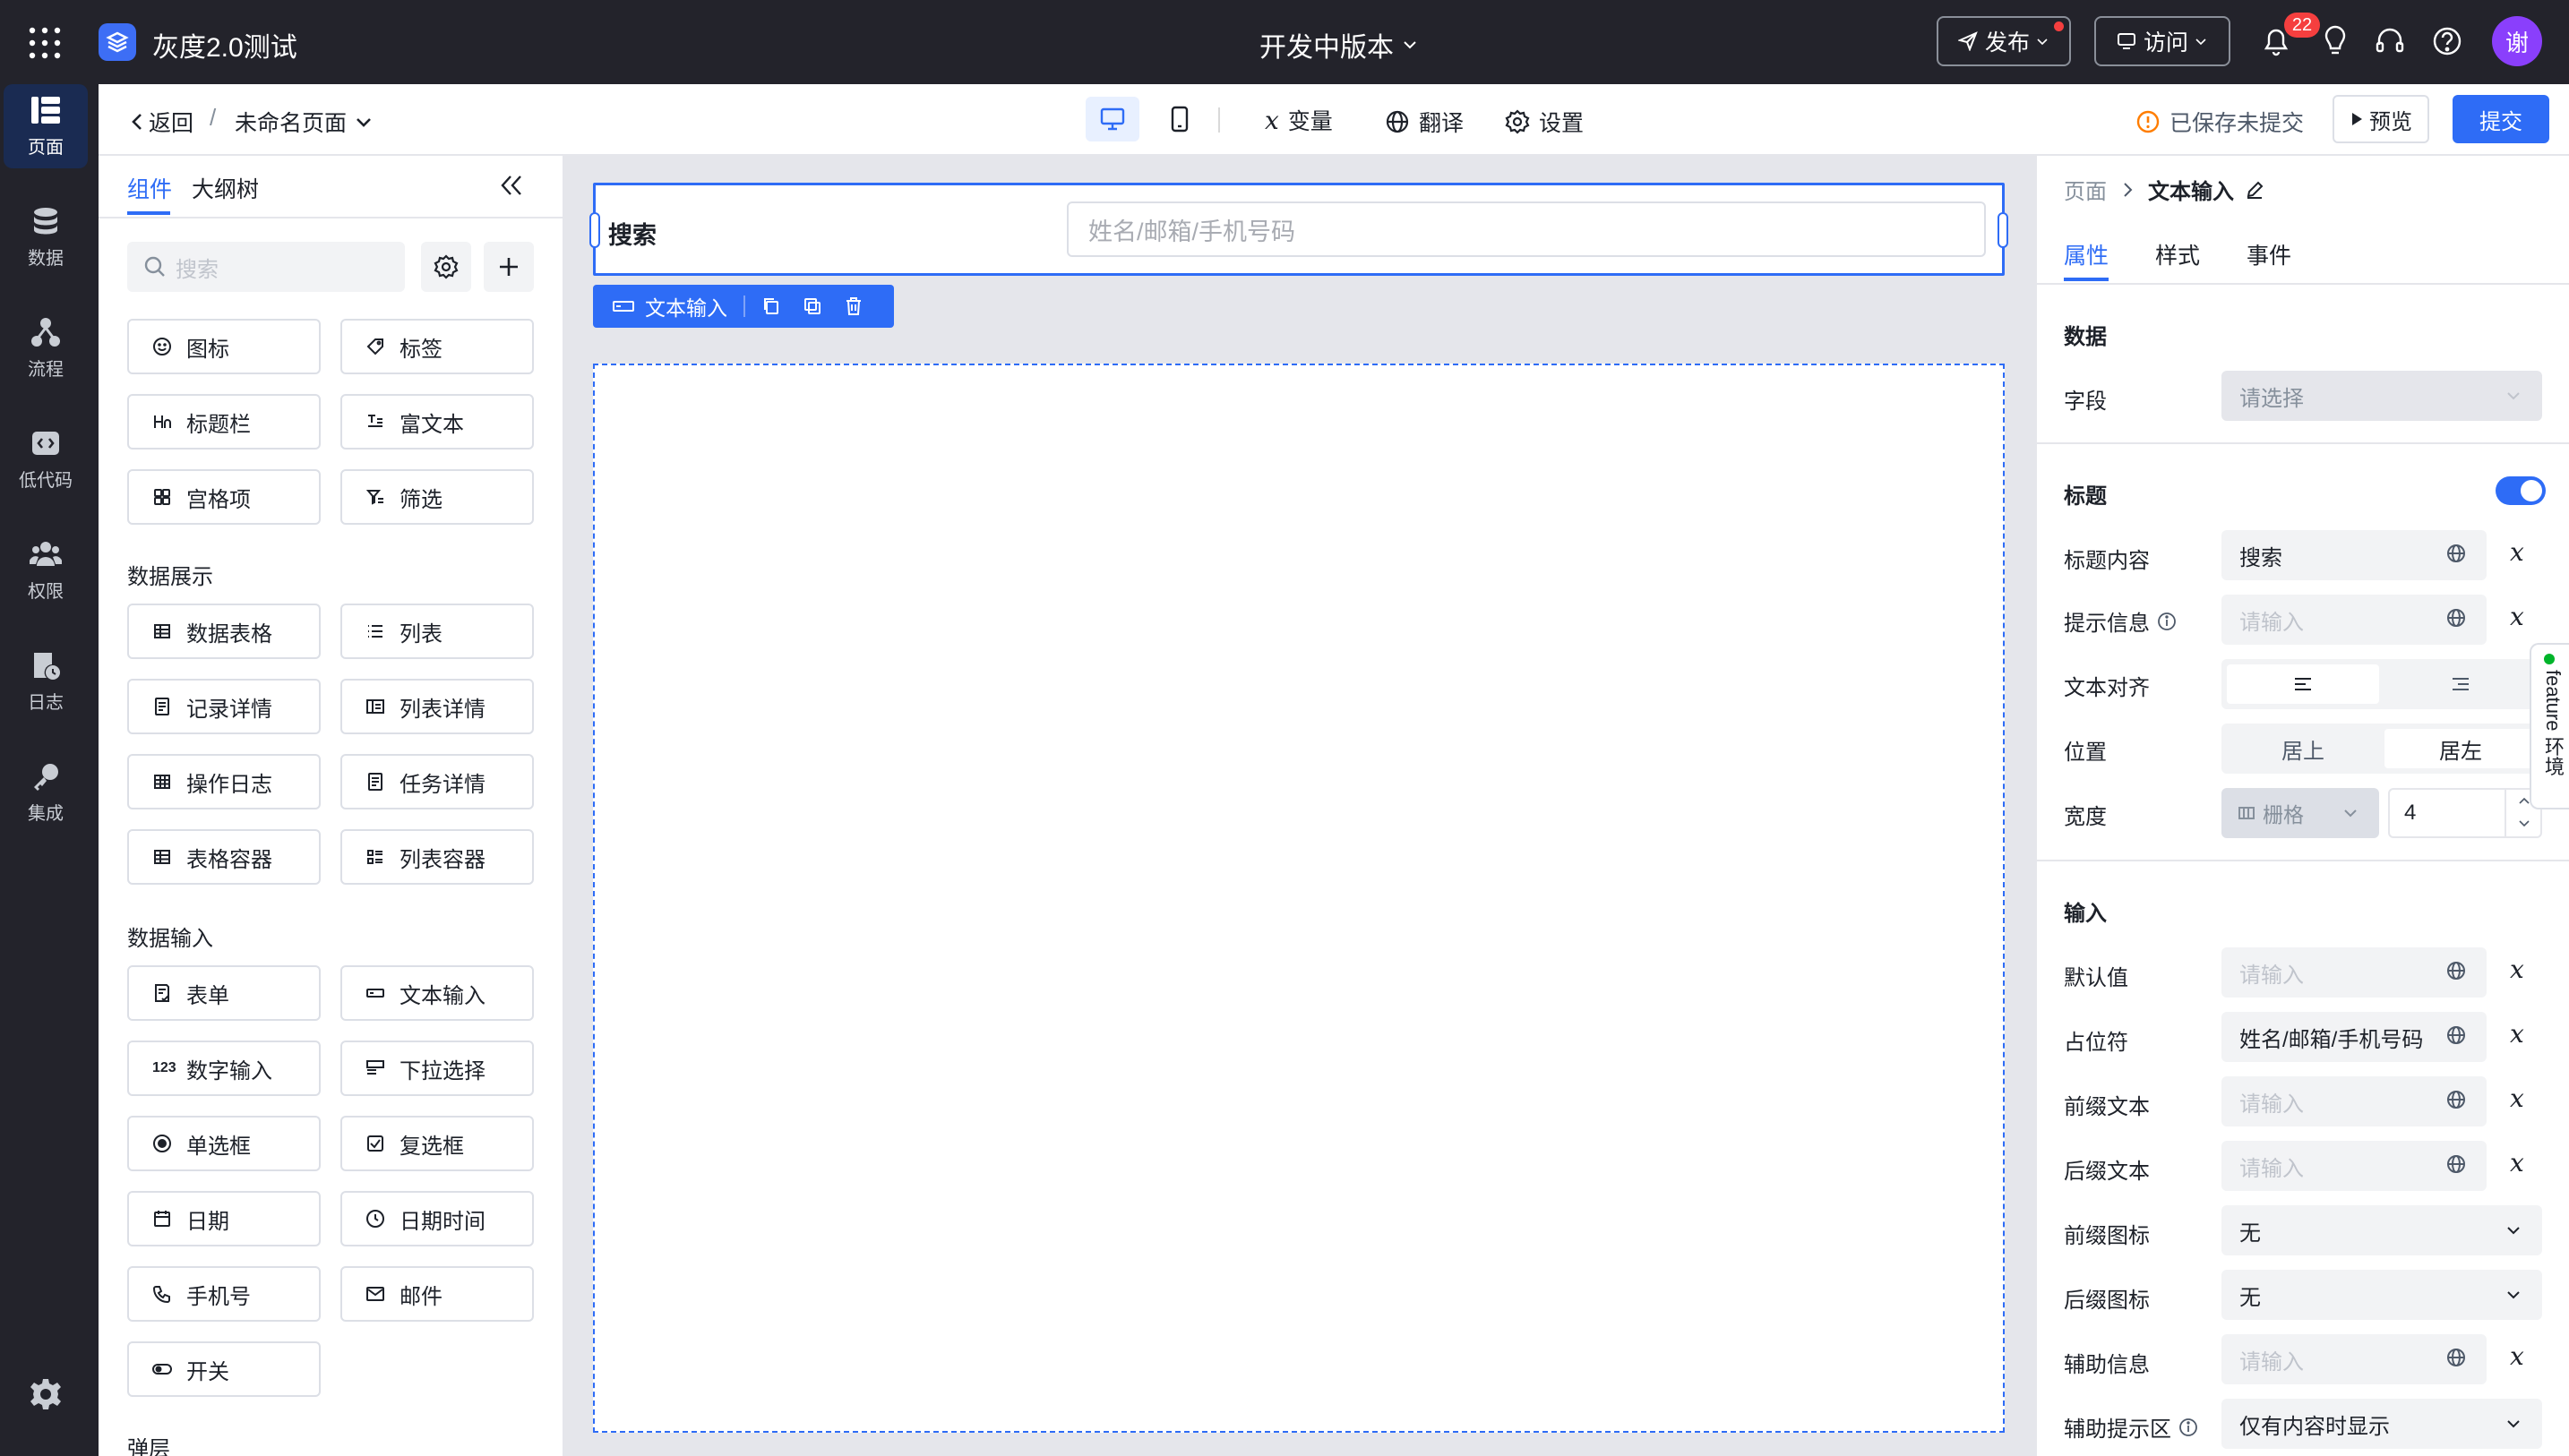 The image size is (2569, 1456). I want to click on suffix-icon-select: 无, so click(2381, 1295).